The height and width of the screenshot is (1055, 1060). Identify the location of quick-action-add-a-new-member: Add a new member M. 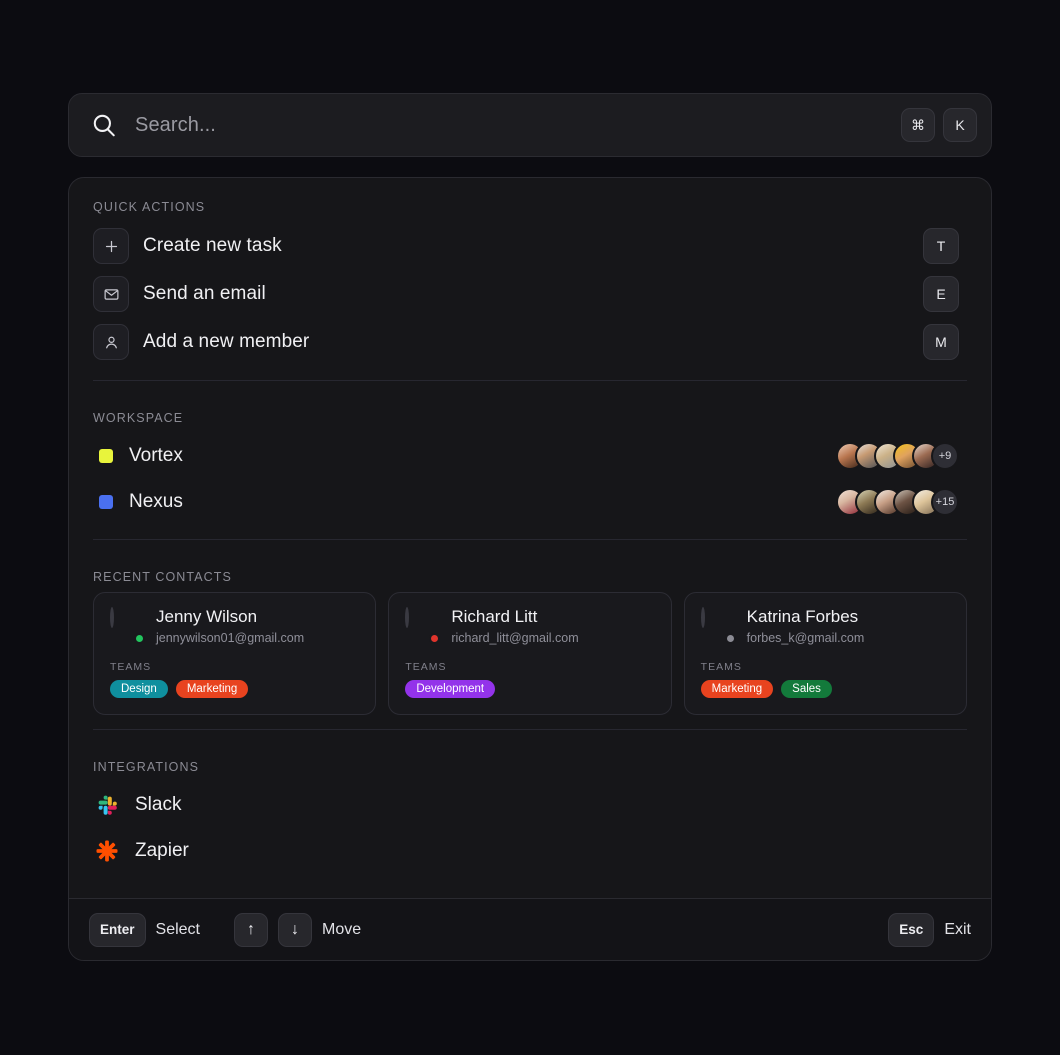
(530, 342).